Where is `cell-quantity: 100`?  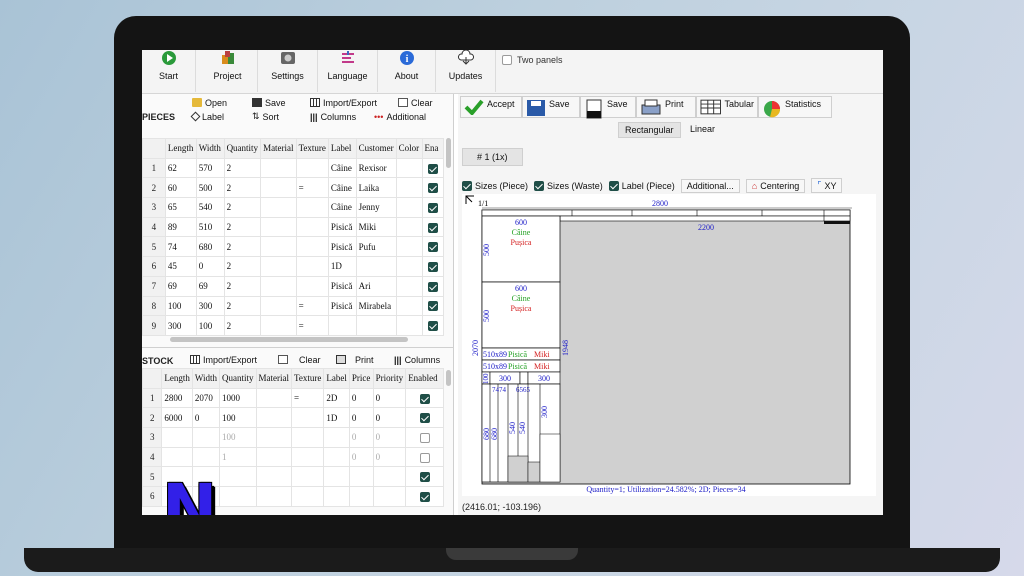 cell-quantity: 100 is located at coordinates (238, 437).